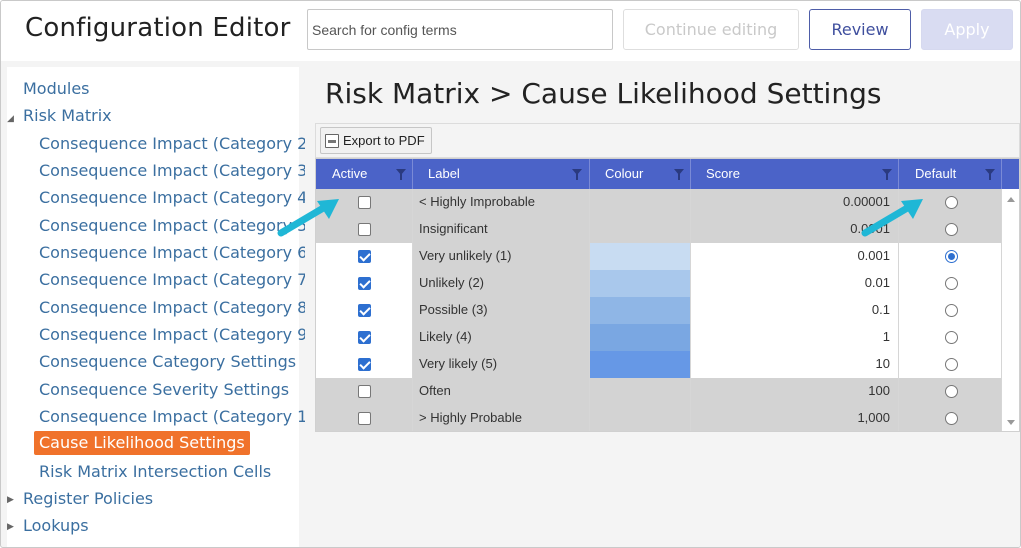 This screenshot has height=548, width=1021. I want to click on cell-score: 100, so click(795, 391).